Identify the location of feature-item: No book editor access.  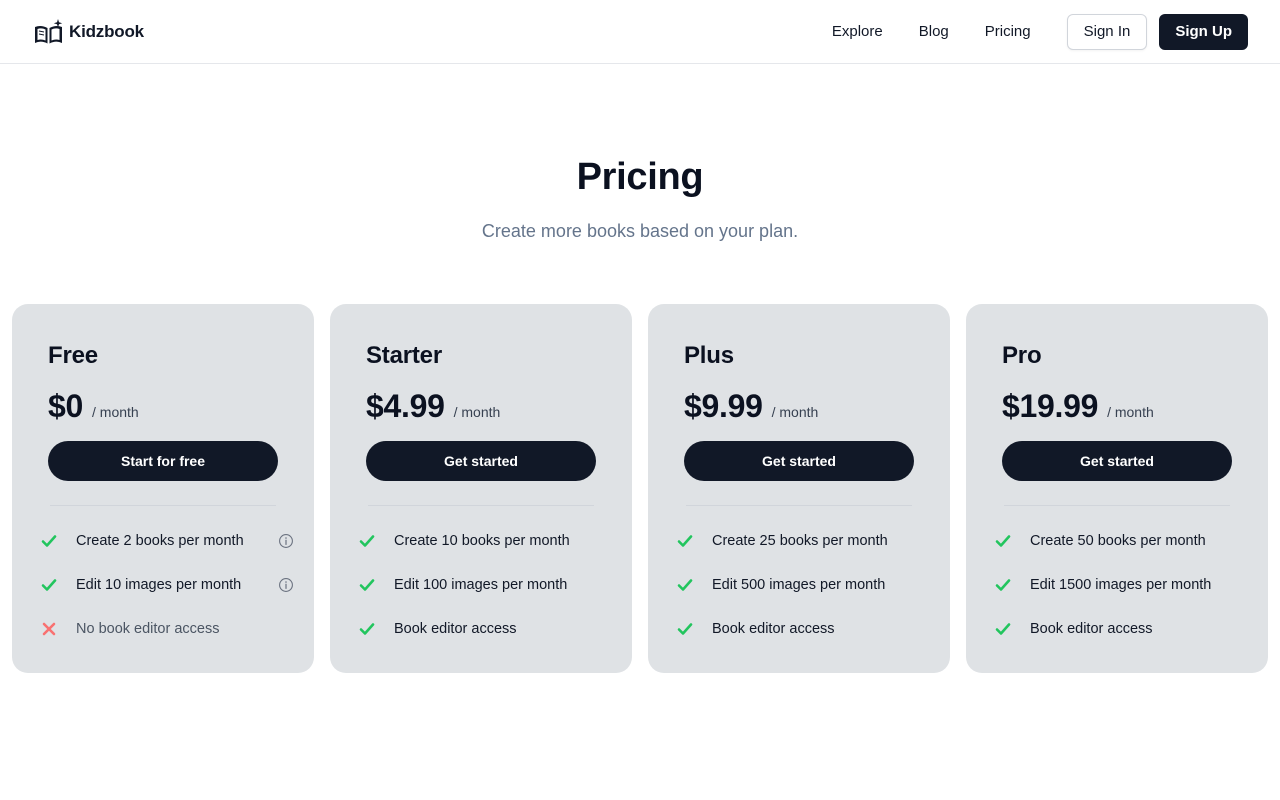
(160, 629).